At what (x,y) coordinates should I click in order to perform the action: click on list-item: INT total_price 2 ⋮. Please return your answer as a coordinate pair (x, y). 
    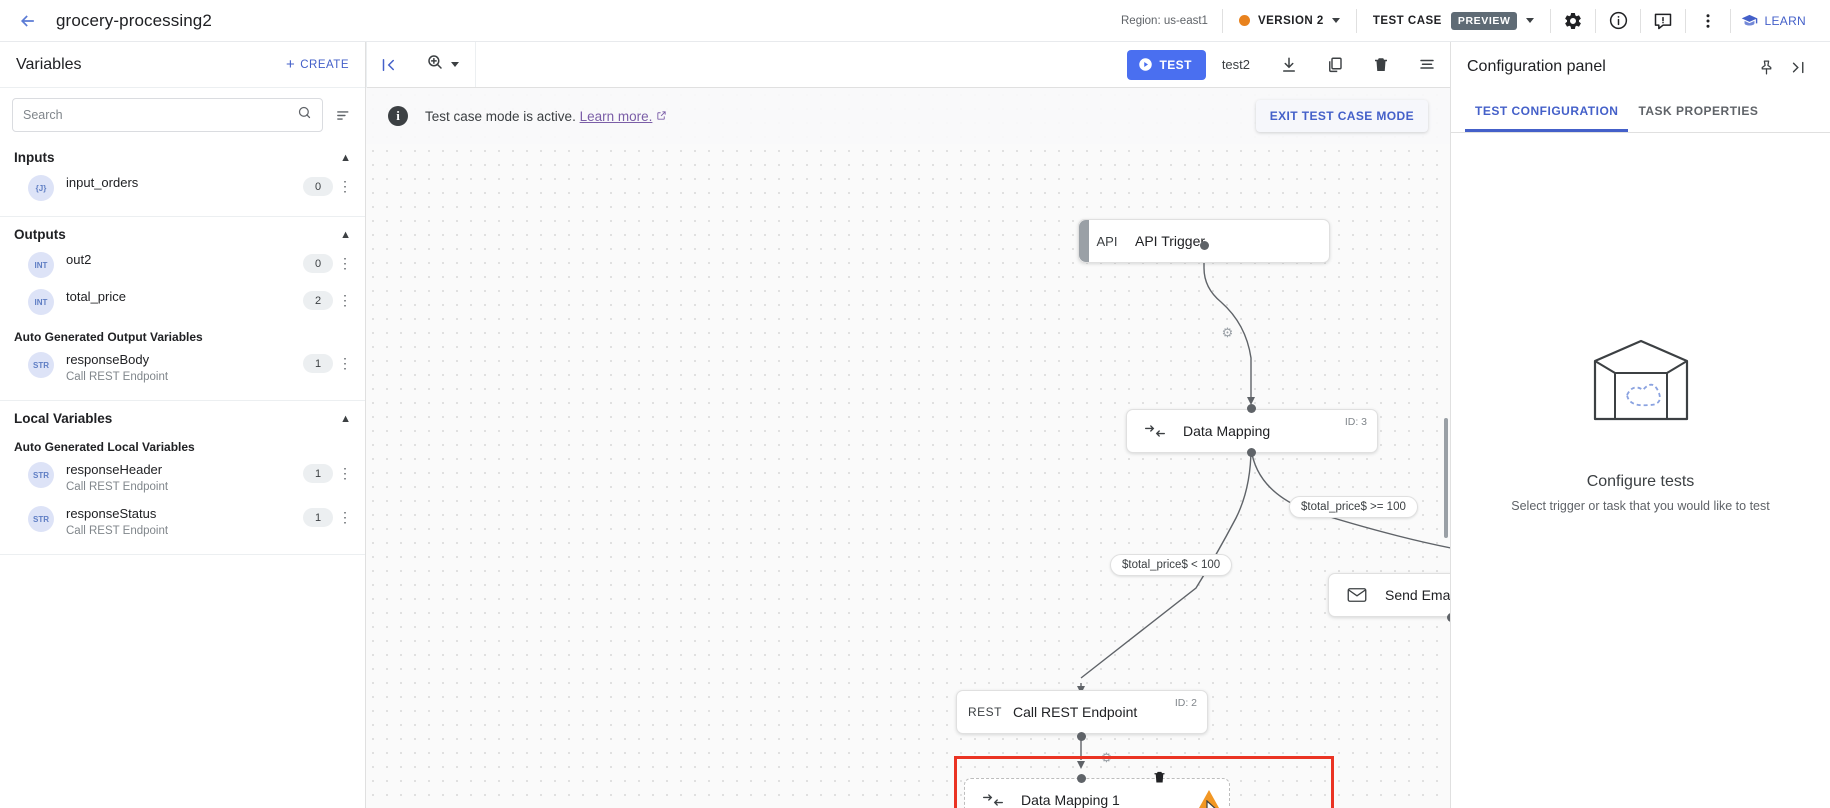
    Looking at the image, I should click on (182, 301).